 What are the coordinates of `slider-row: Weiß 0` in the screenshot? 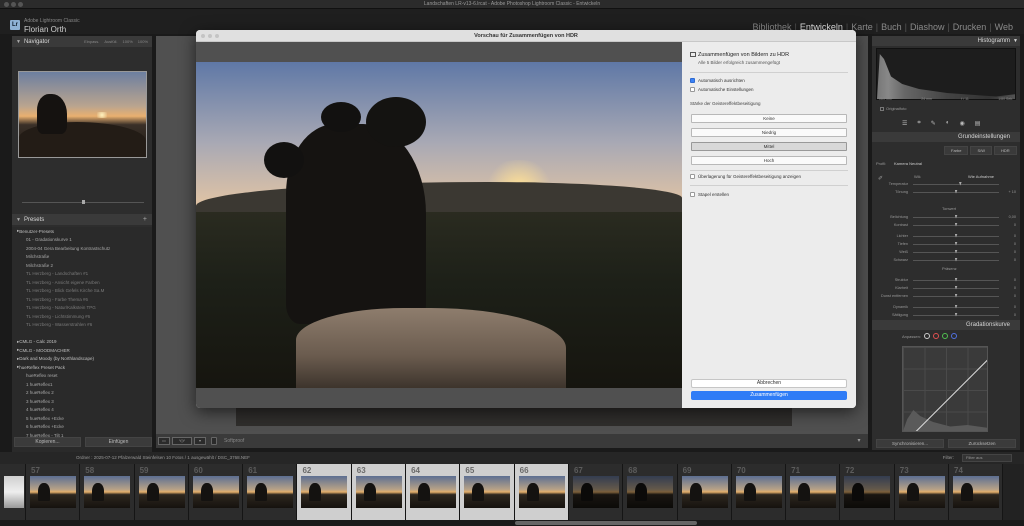 It's located at (946, 252).